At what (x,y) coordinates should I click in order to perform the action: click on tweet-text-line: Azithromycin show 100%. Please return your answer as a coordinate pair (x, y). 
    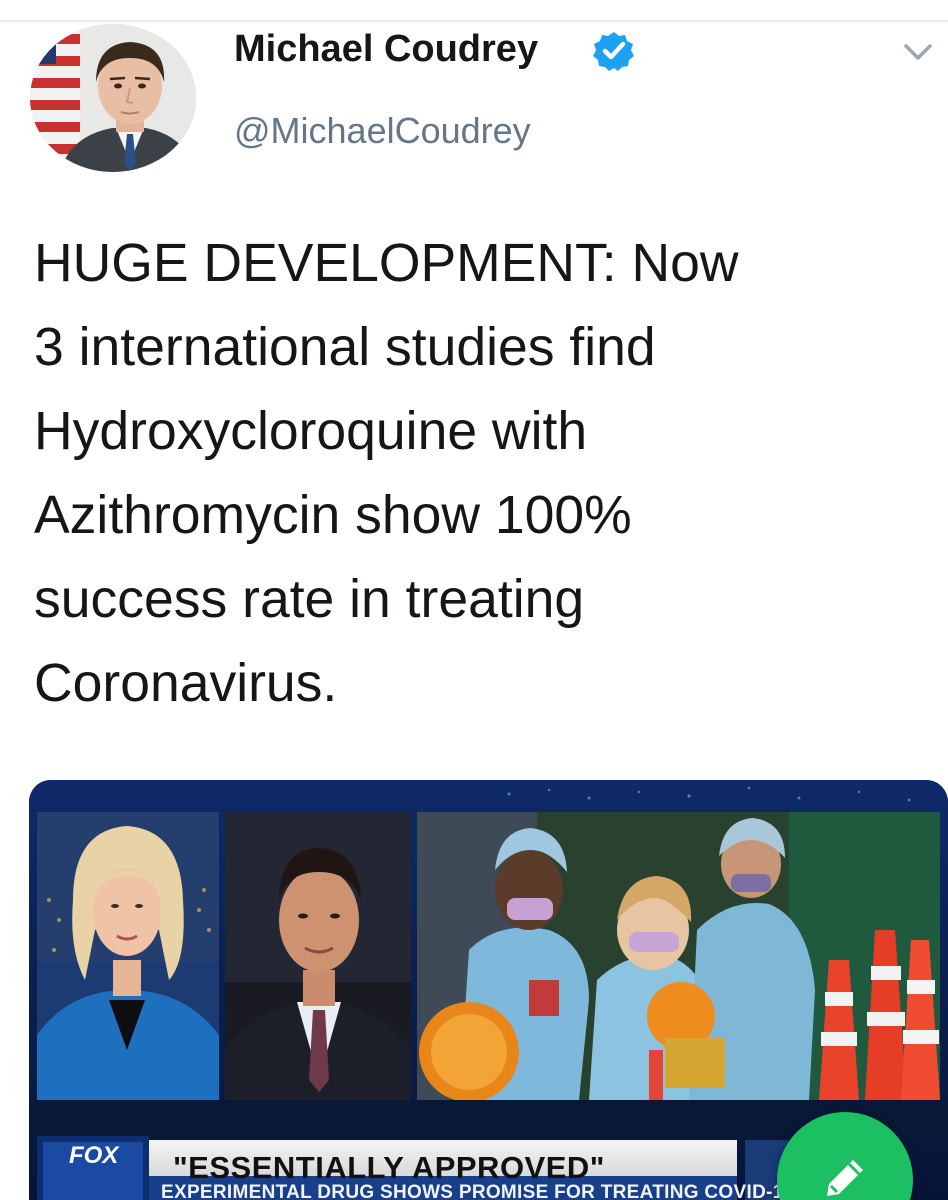
    Looking at the image, I should click on (333, 515).